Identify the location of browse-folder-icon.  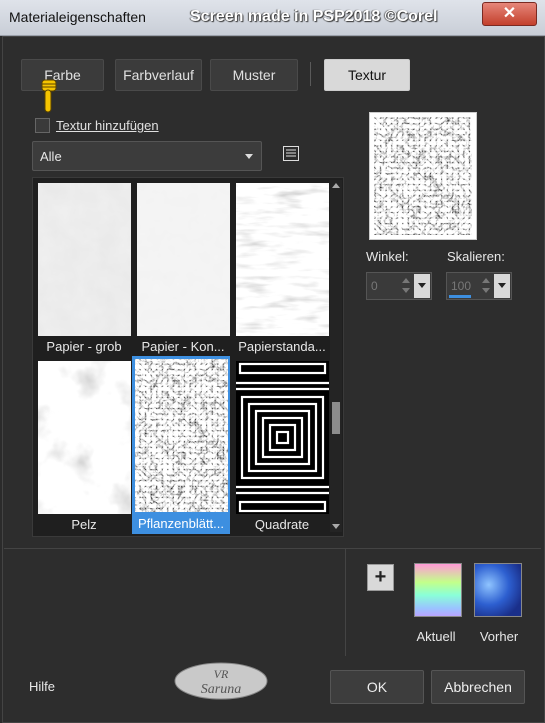
(291, 156).